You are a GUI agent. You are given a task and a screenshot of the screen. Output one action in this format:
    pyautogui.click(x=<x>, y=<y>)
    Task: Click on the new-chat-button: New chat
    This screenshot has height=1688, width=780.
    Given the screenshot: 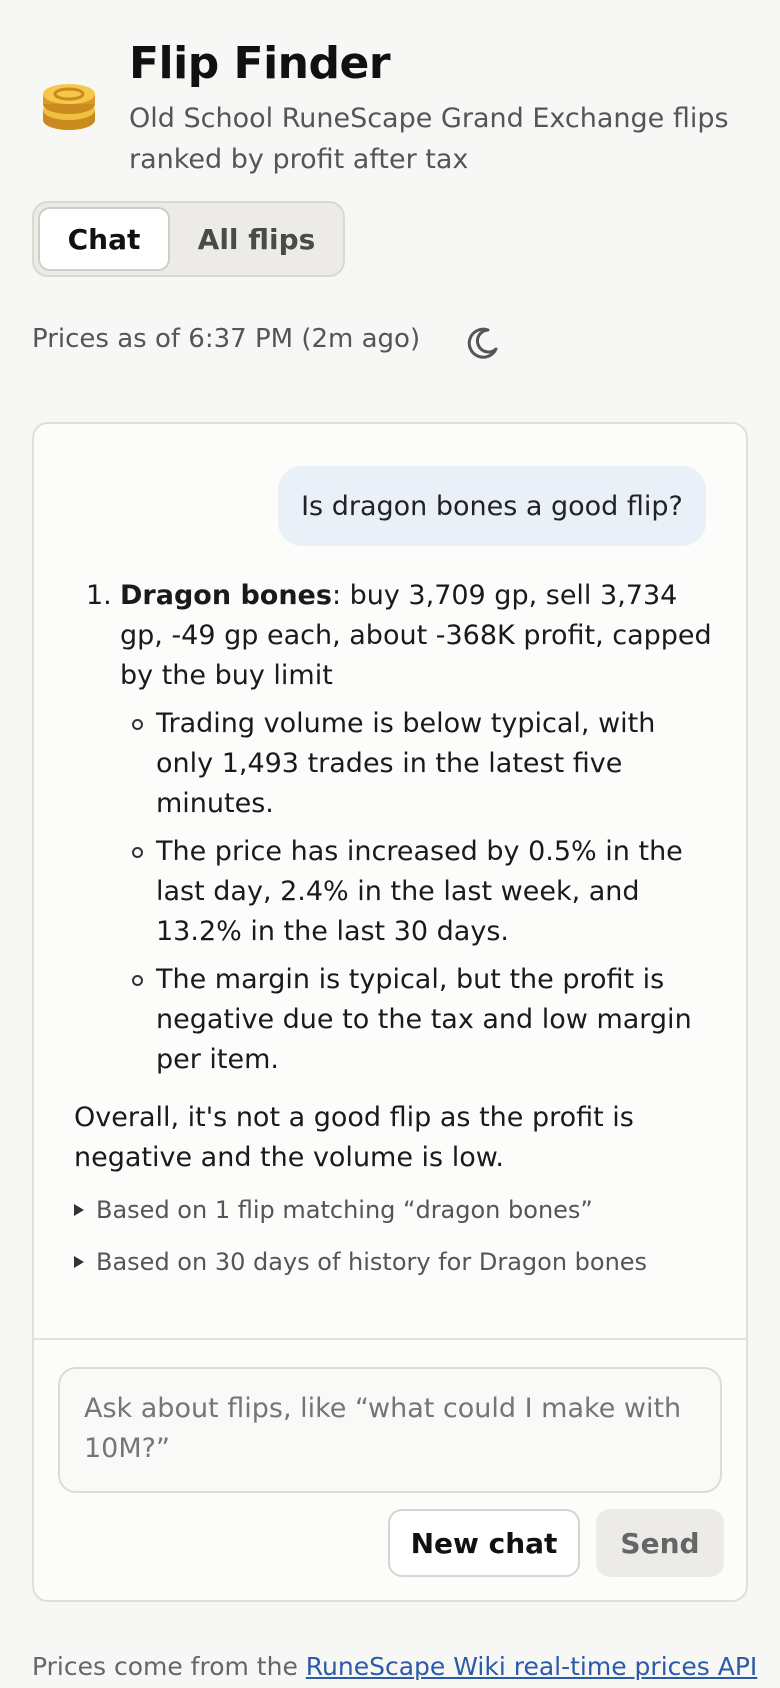 What is the action you would take?
    pyautogui.click(x=484, y=1543)
    